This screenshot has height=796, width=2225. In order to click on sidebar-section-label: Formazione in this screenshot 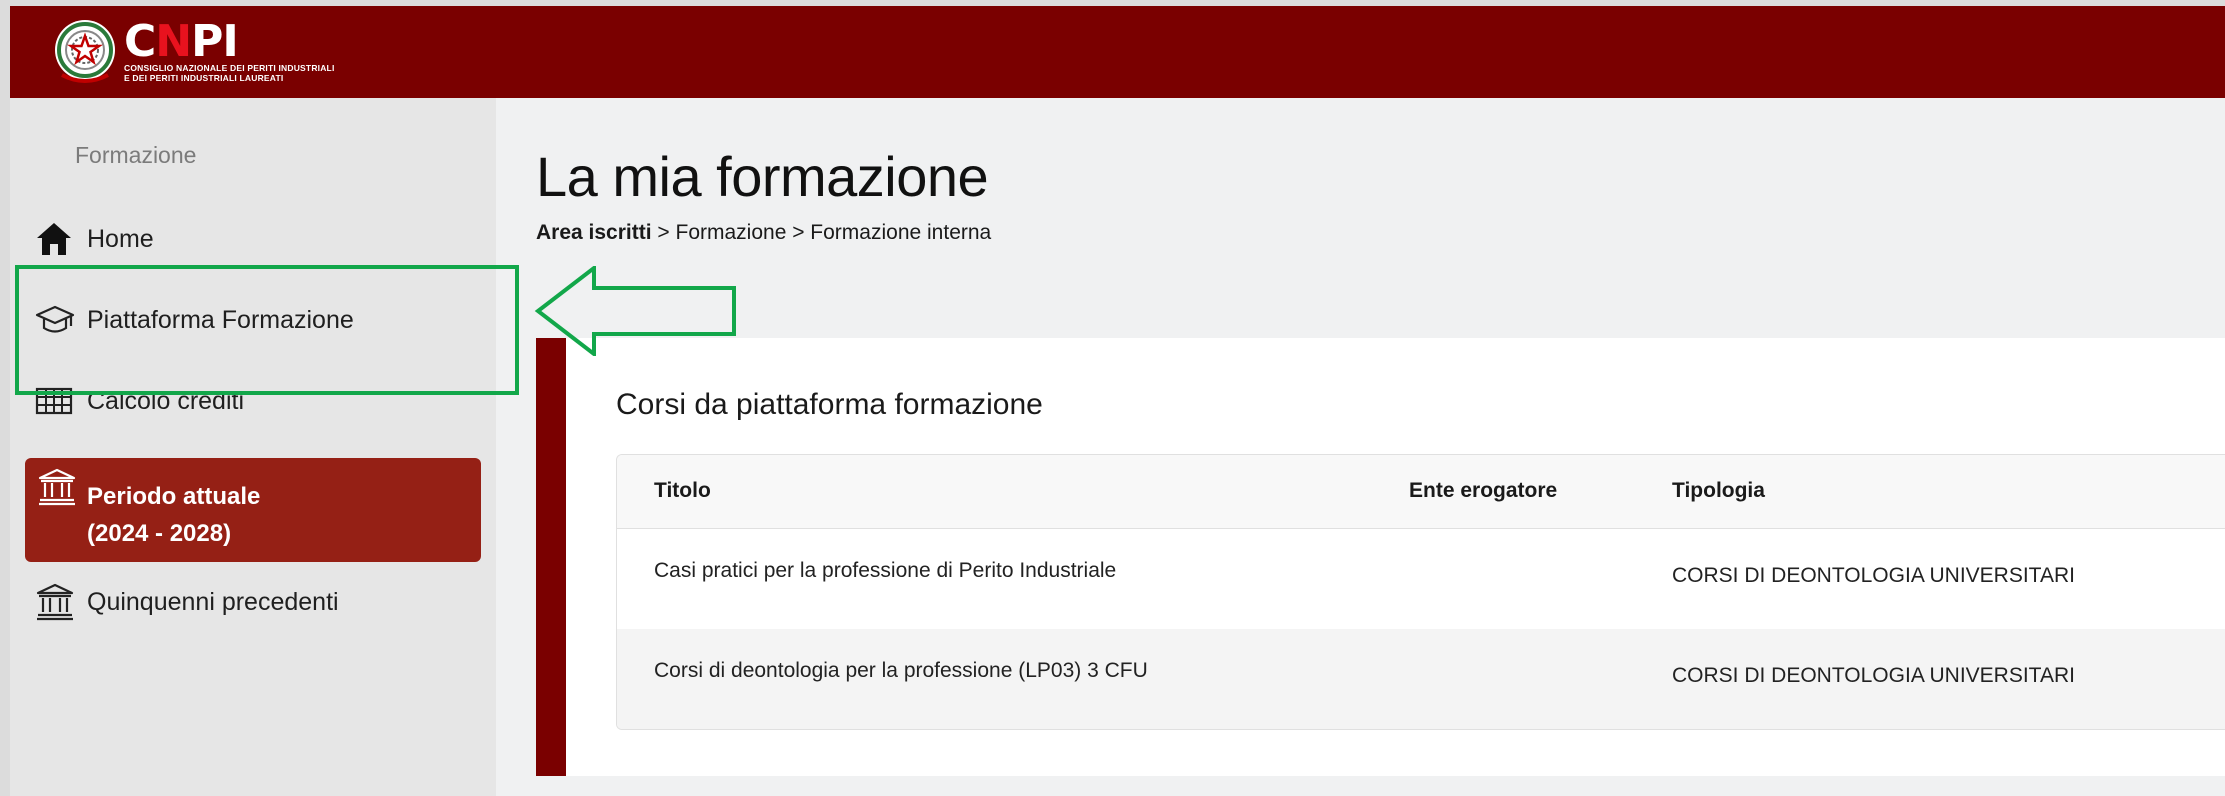, I will do `click(136, 155)`.